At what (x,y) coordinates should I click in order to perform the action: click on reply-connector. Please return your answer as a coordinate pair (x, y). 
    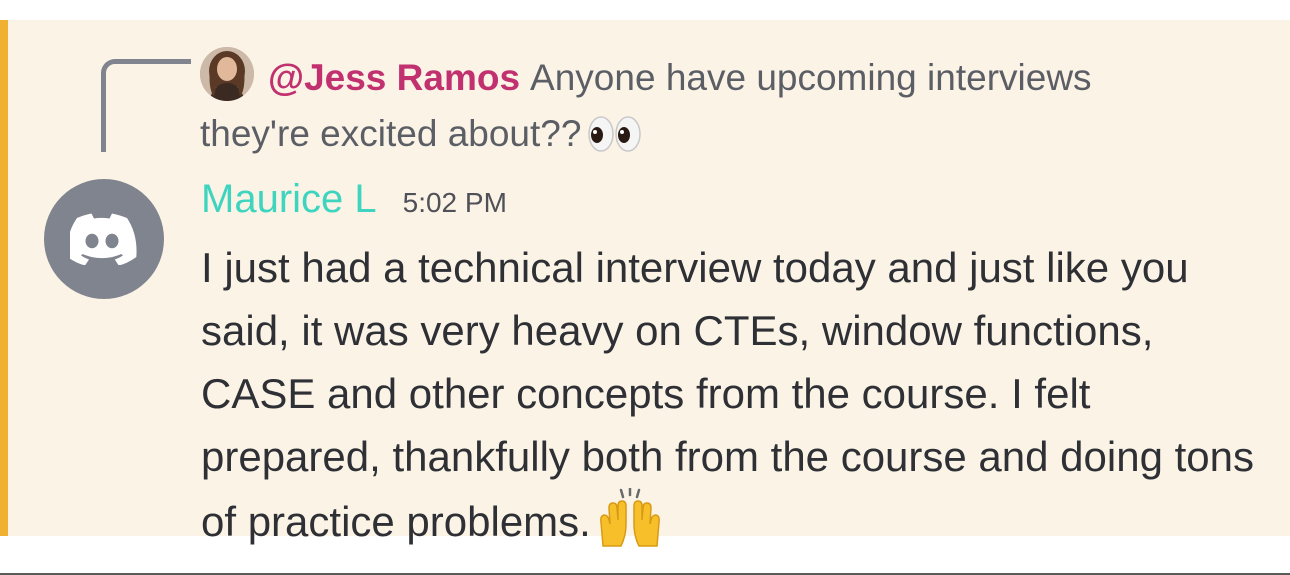
    Looking at the image, I should click on (146, 105).